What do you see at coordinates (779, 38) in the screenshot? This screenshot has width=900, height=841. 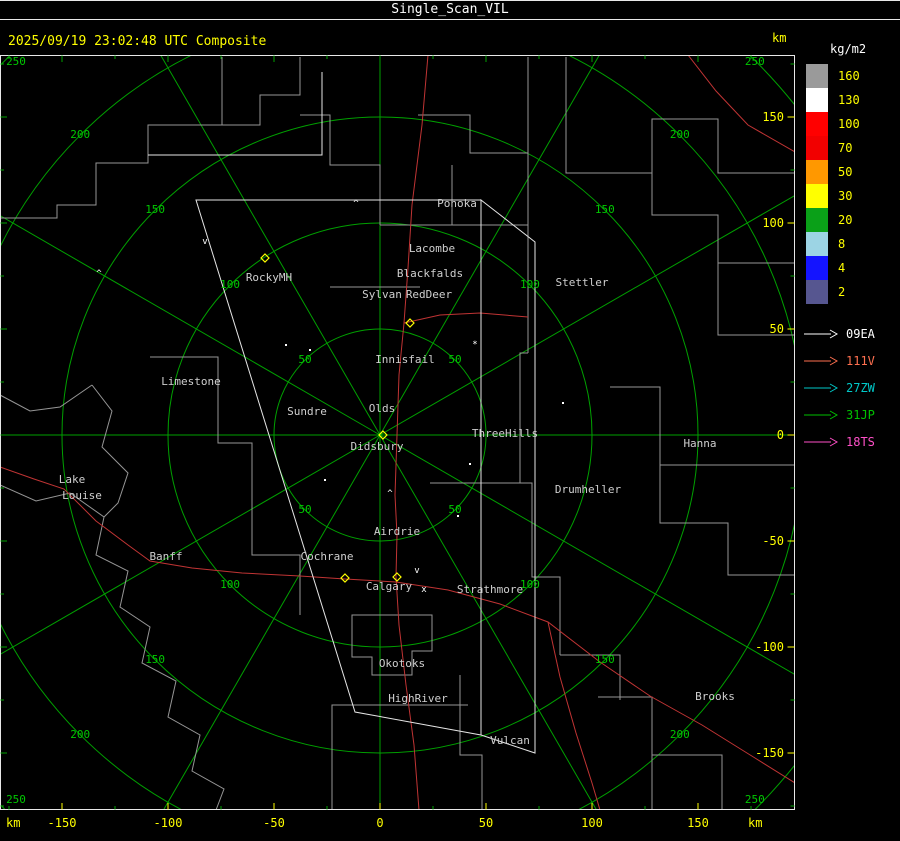 I see `right-axis-unit-label: km` at bounding box center [779, 38].